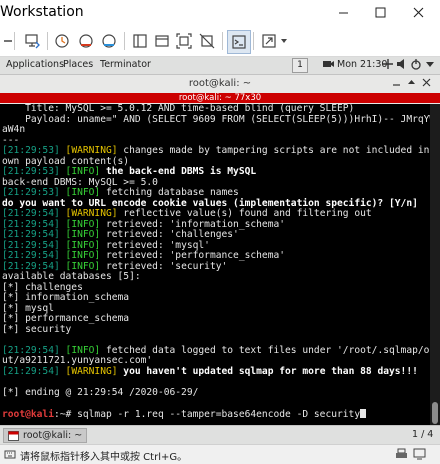 The height and width of the screenshot is (464, 440). I want to click on terminal-window-titlebar: root@kali: ~, so click(220, 84).